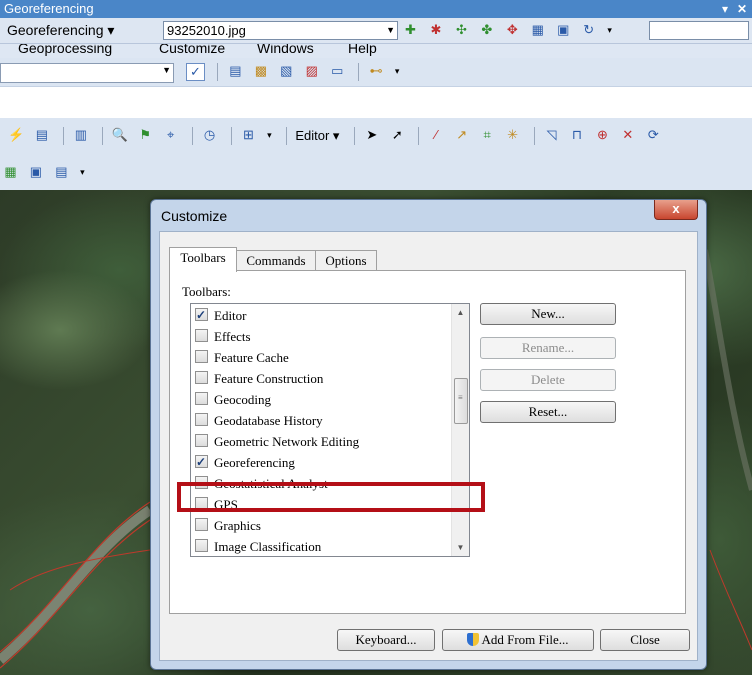 The height and width of the screenshot is (675, 752). Describe the element at coordinates (676, 210) in the screenshot. I see `dialog-close-button: x` at that location.